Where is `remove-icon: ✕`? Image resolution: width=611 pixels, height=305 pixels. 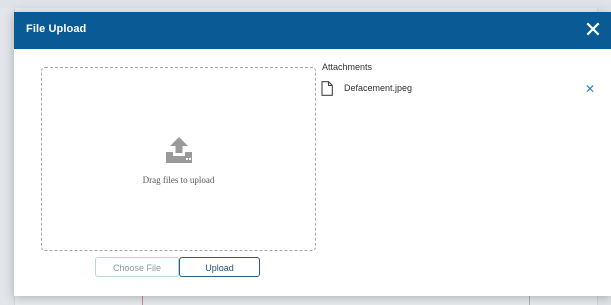
remove-icon: ✕ is located at coordinates (590, 89).